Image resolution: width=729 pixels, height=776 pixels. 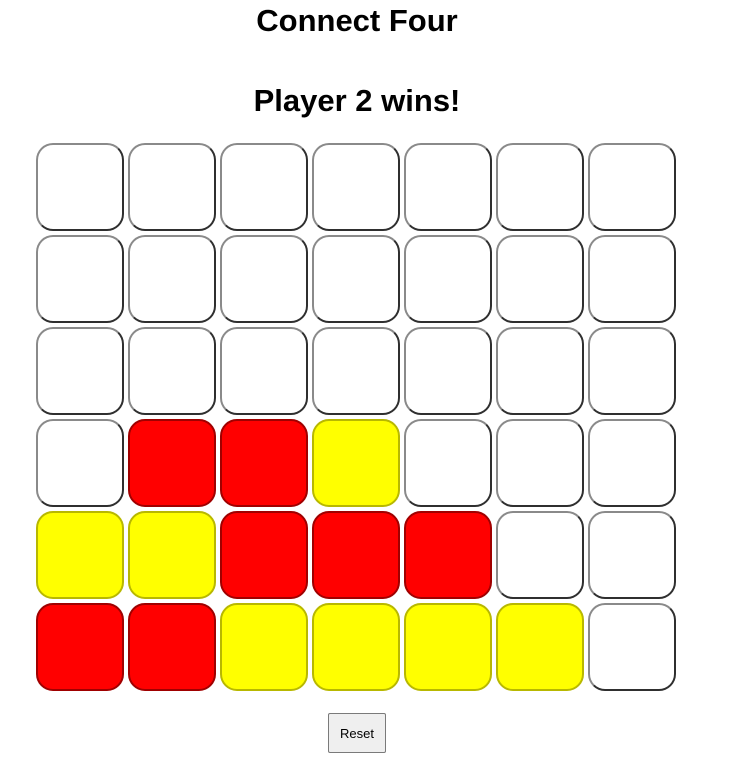 I want to click on game-status: Player 2 wins!, so click(x=357, y=100).